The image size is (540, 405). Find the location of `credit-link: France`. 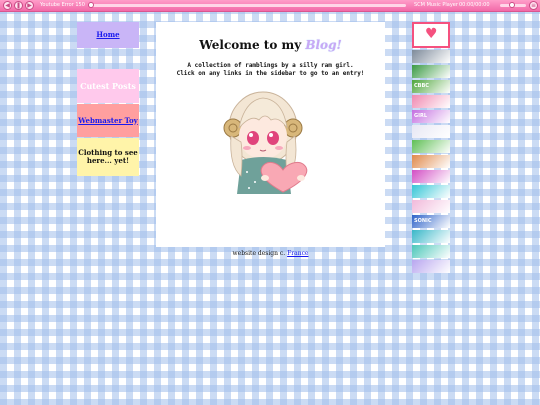

credit-link: France is located at coordinates (297, 253).